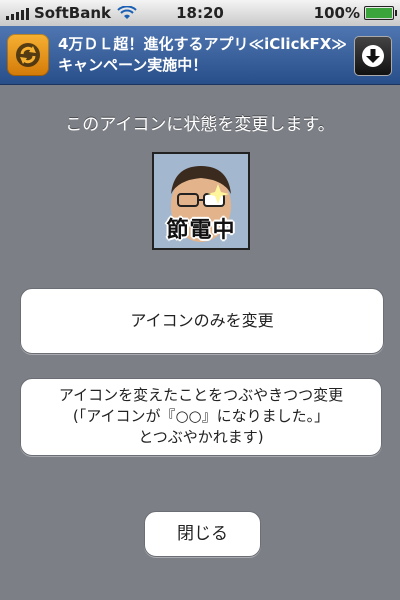 The height and width of the screenshot is (600, 400). What do you see at coordinates (201, 201) in the screenshot?
I see `status-preview-icon: 節電中` at bounding box center [201, 201].